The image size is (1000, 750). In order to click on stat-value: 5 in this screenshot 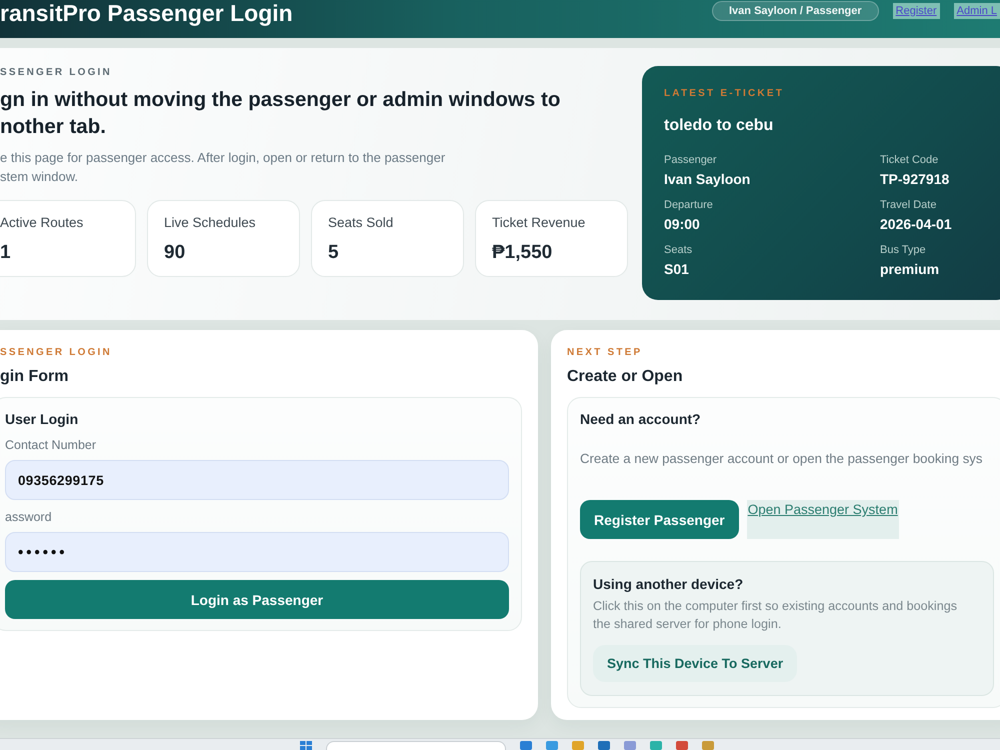, I will do `click(334, 253)`.